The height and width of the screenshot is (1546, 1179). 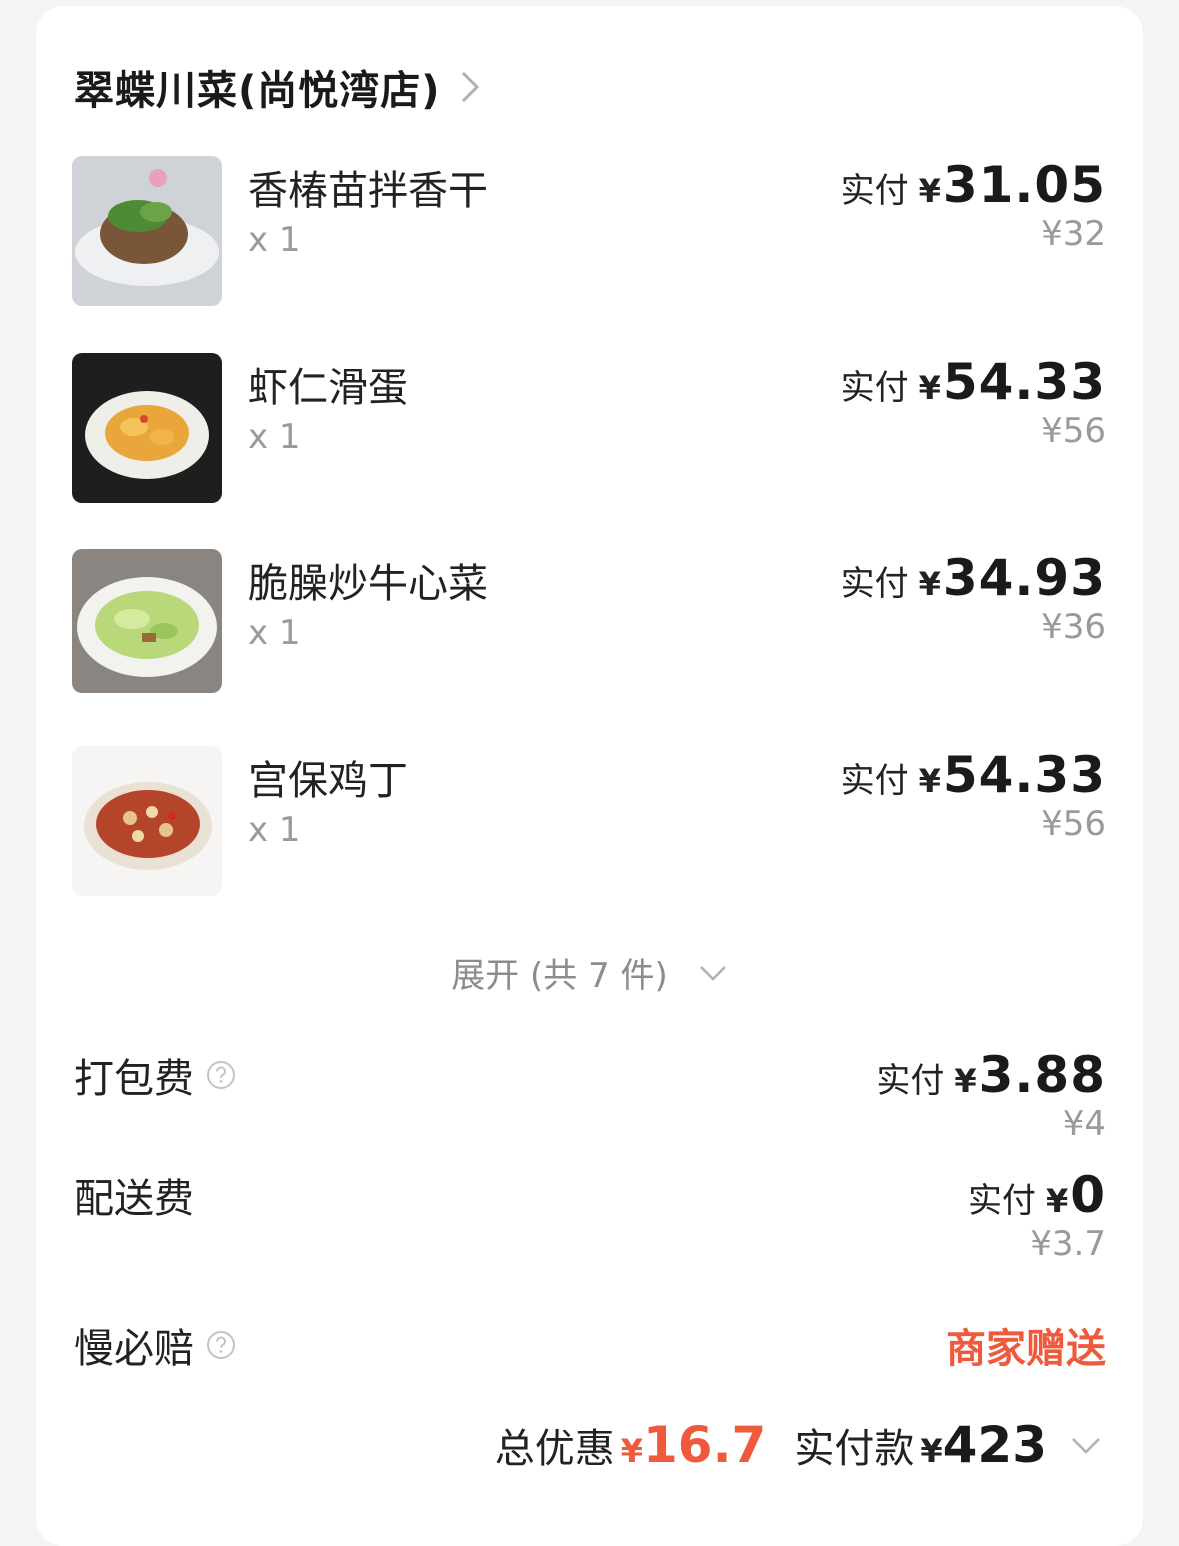 I want to click on order-item: 宫保鸡丁 x 1 实付 ¥ 54.33 ¥56, so click(x=589, y=822).